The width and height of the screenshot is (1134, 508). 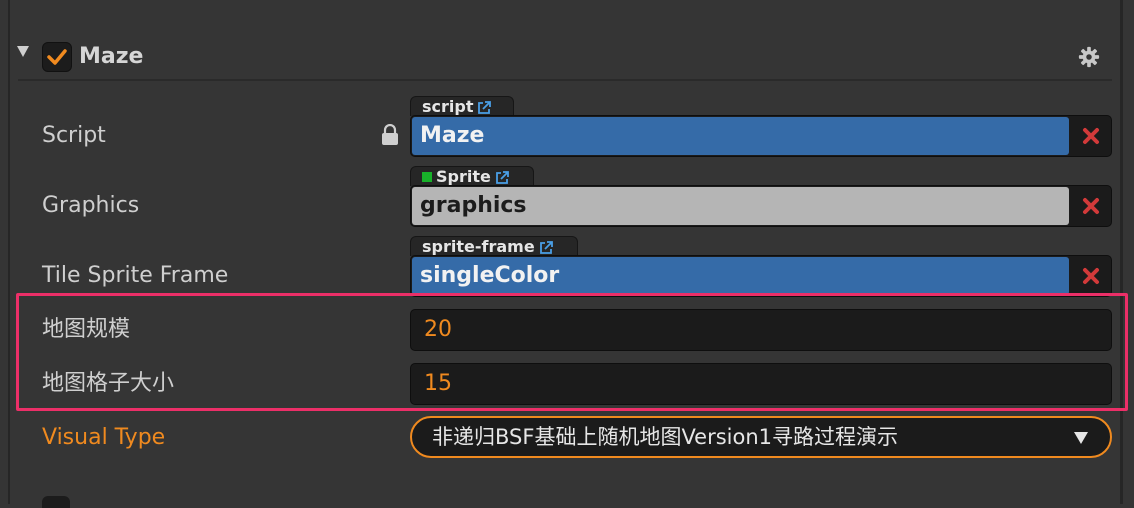 I want to click on graphics-type-tag: Sprite, so click(x=472, y=176).